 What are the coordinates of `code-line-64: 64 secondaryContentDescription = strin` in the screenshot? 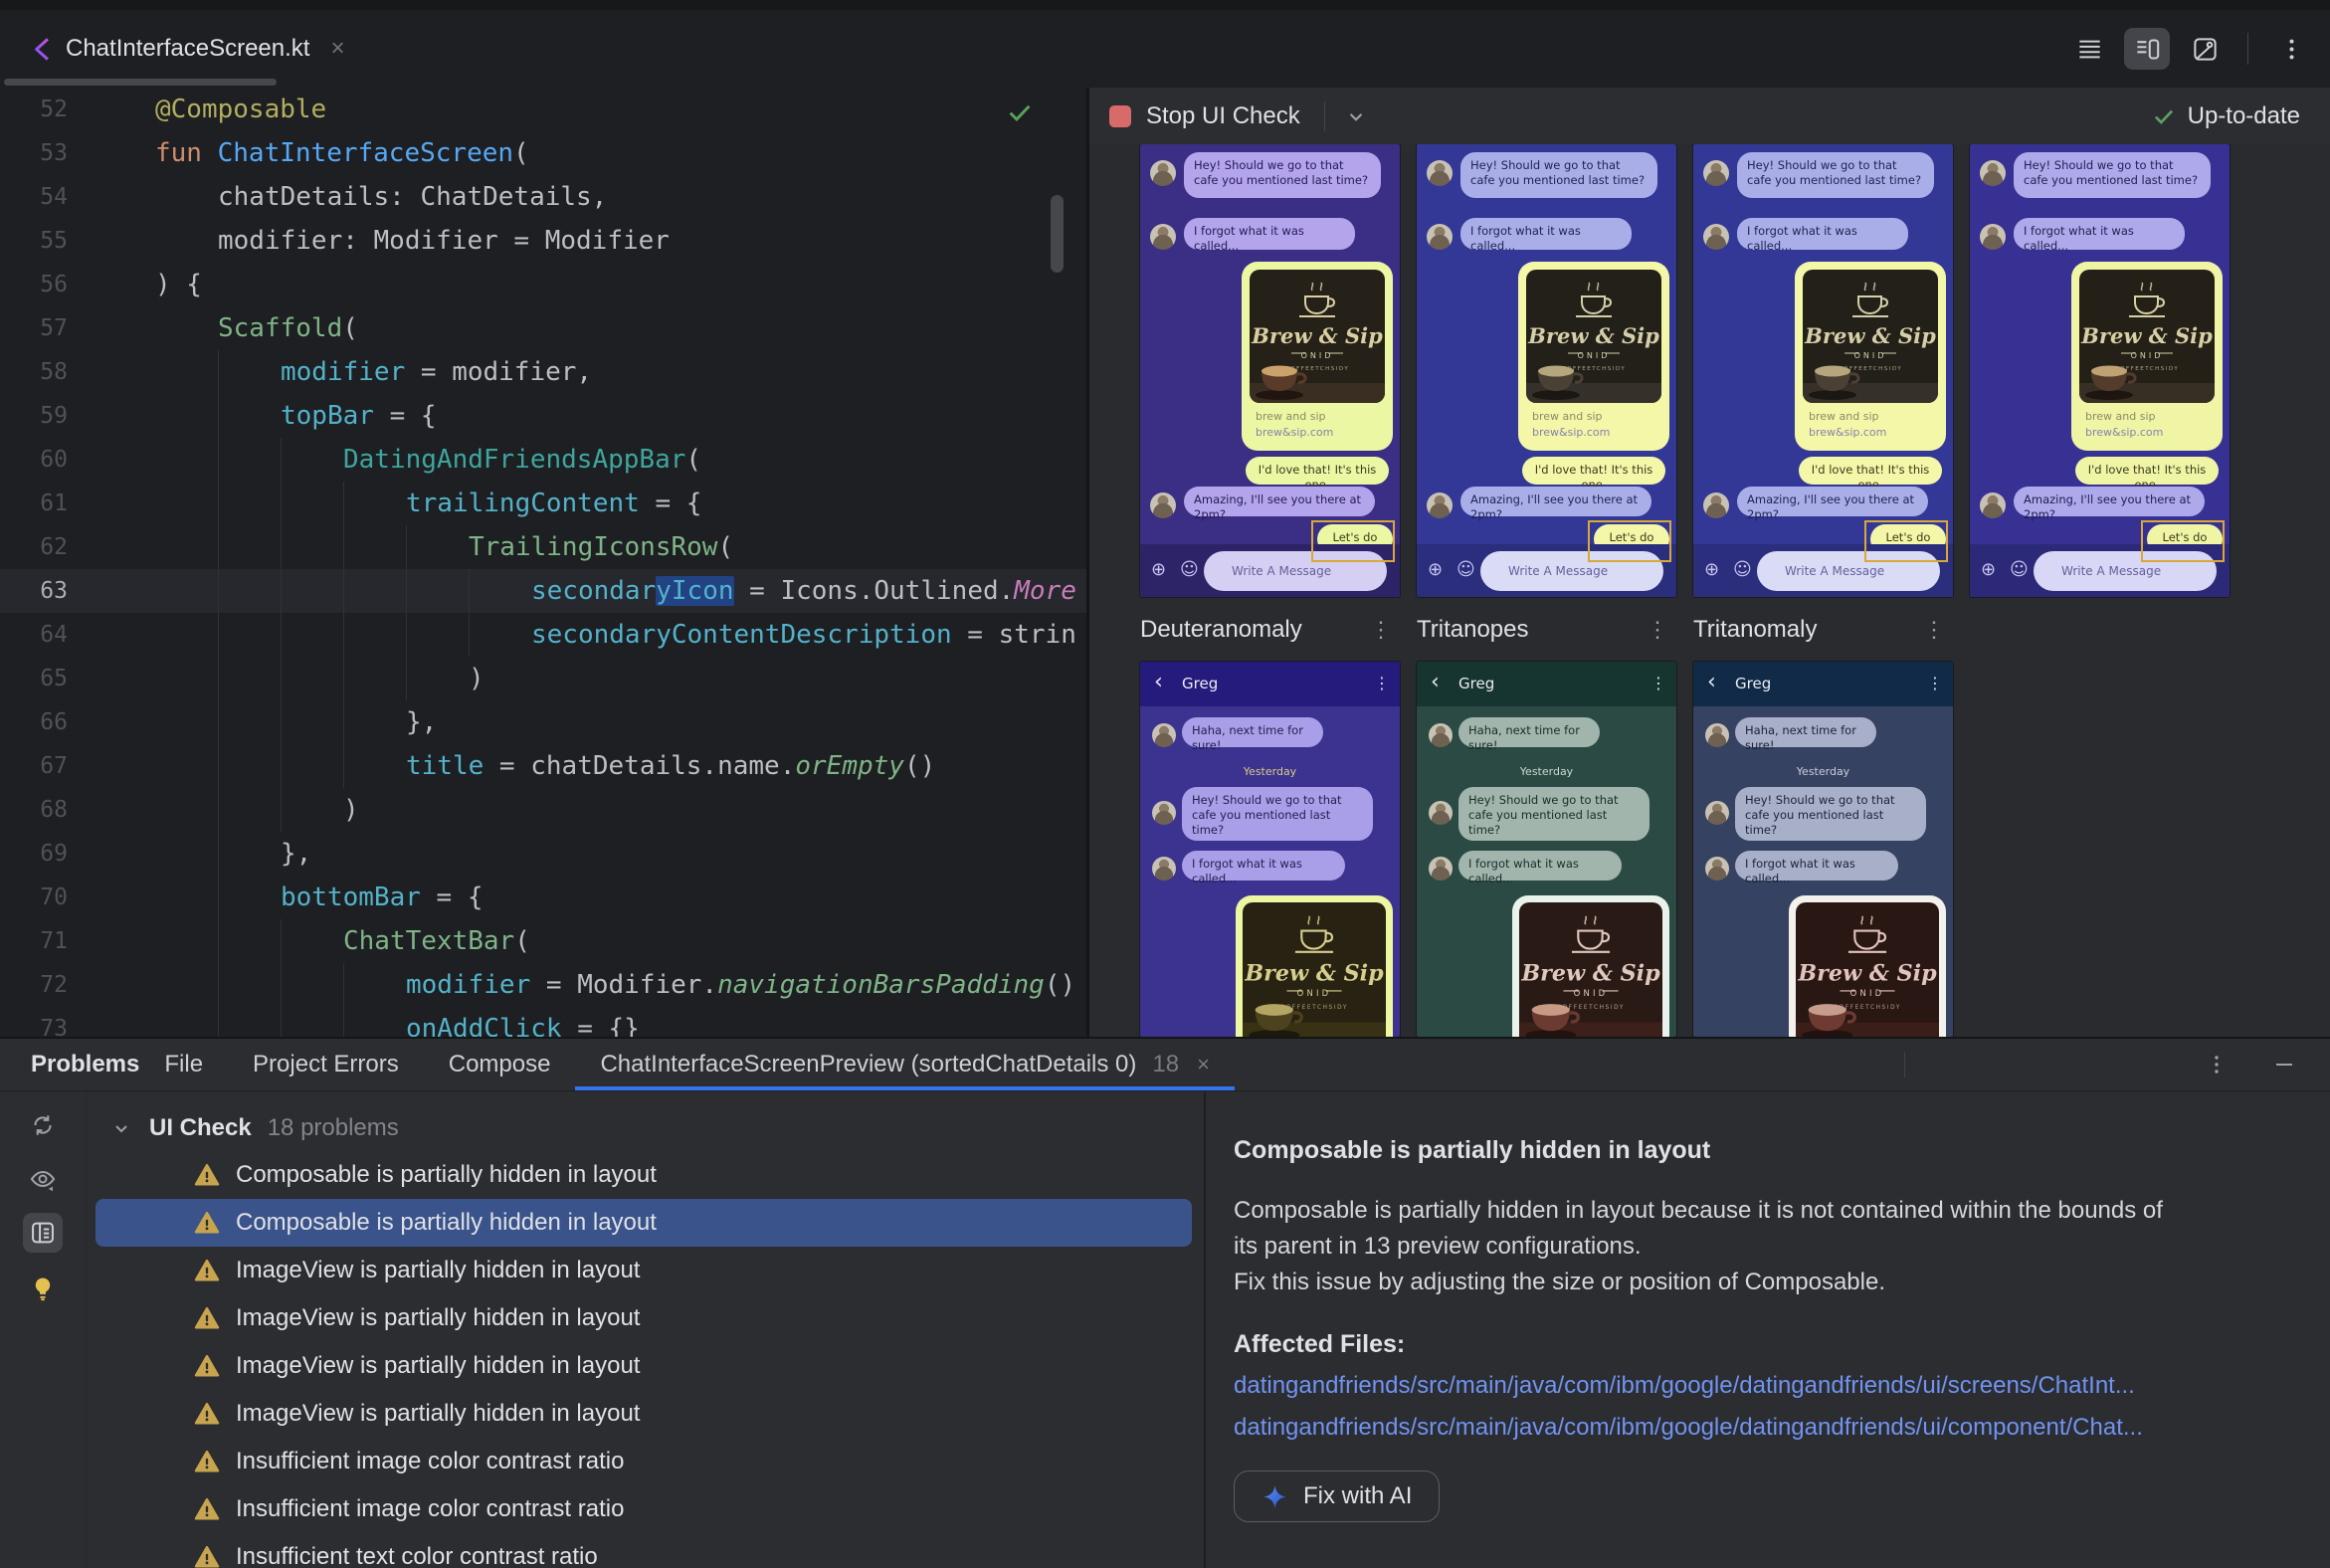 It's located at (543, 635).